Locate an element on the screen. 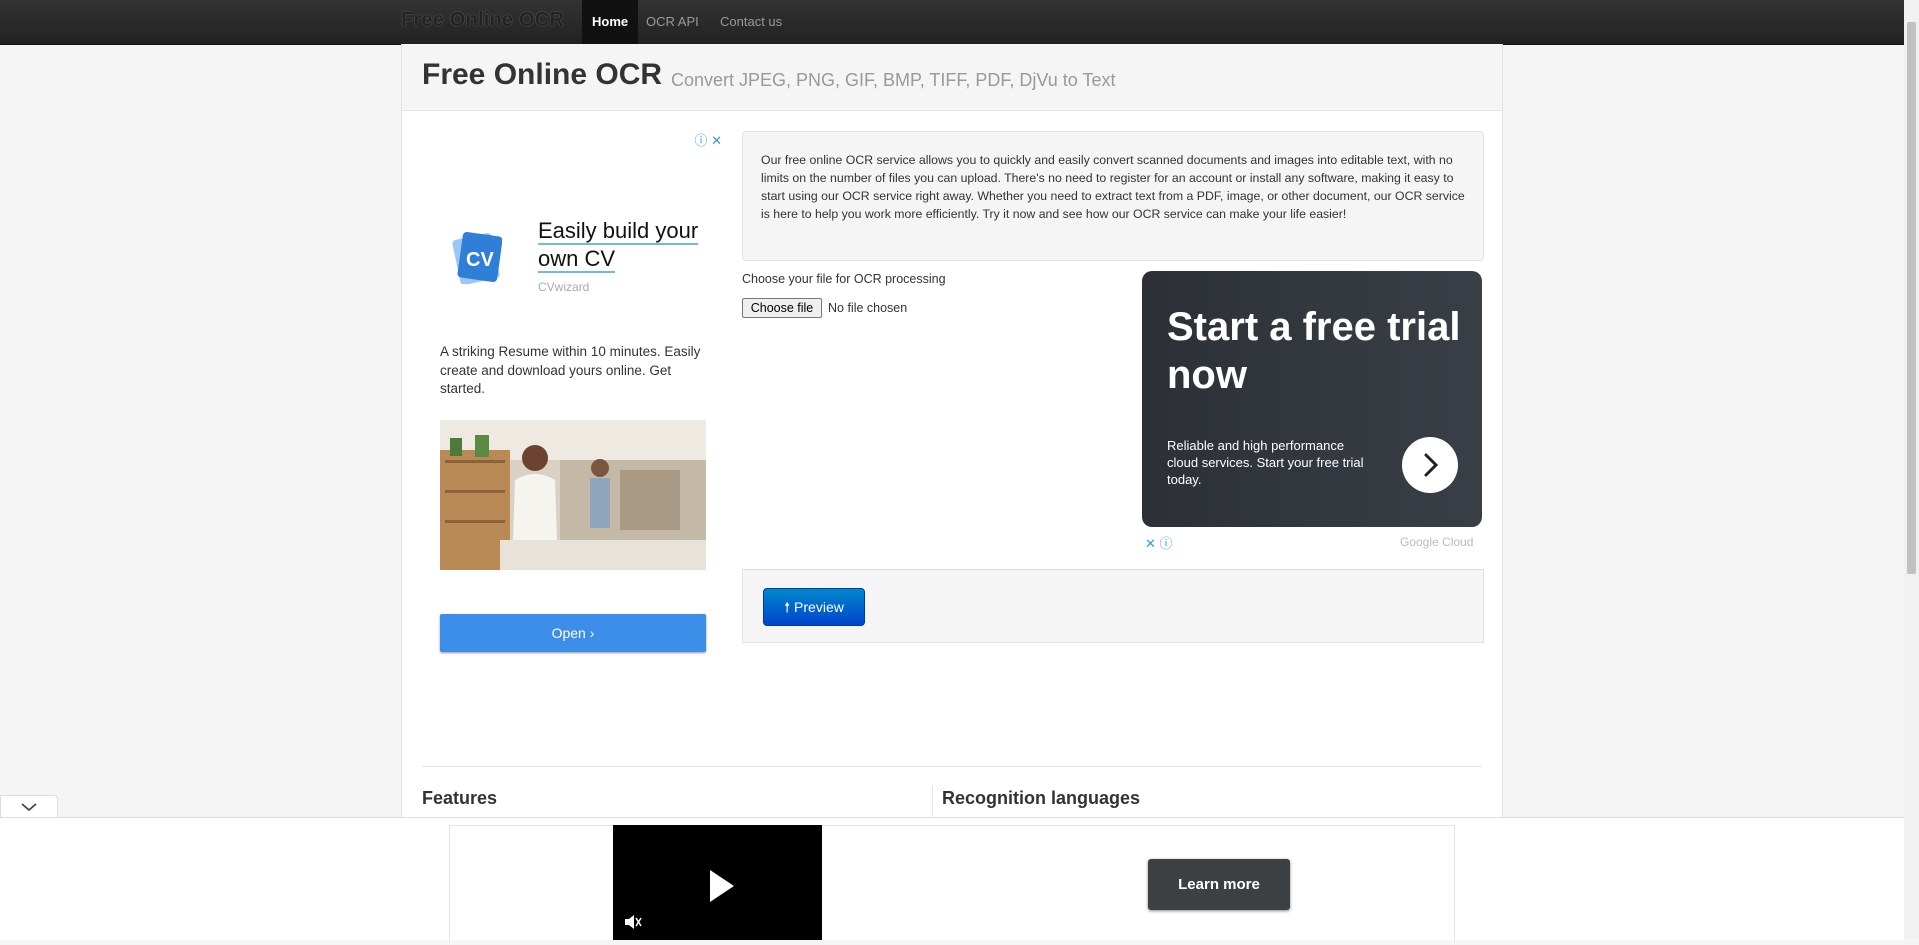 The width and height of the screenshot is (1919, 945). bottom-ad-frame is located at coordinates (952, 883).